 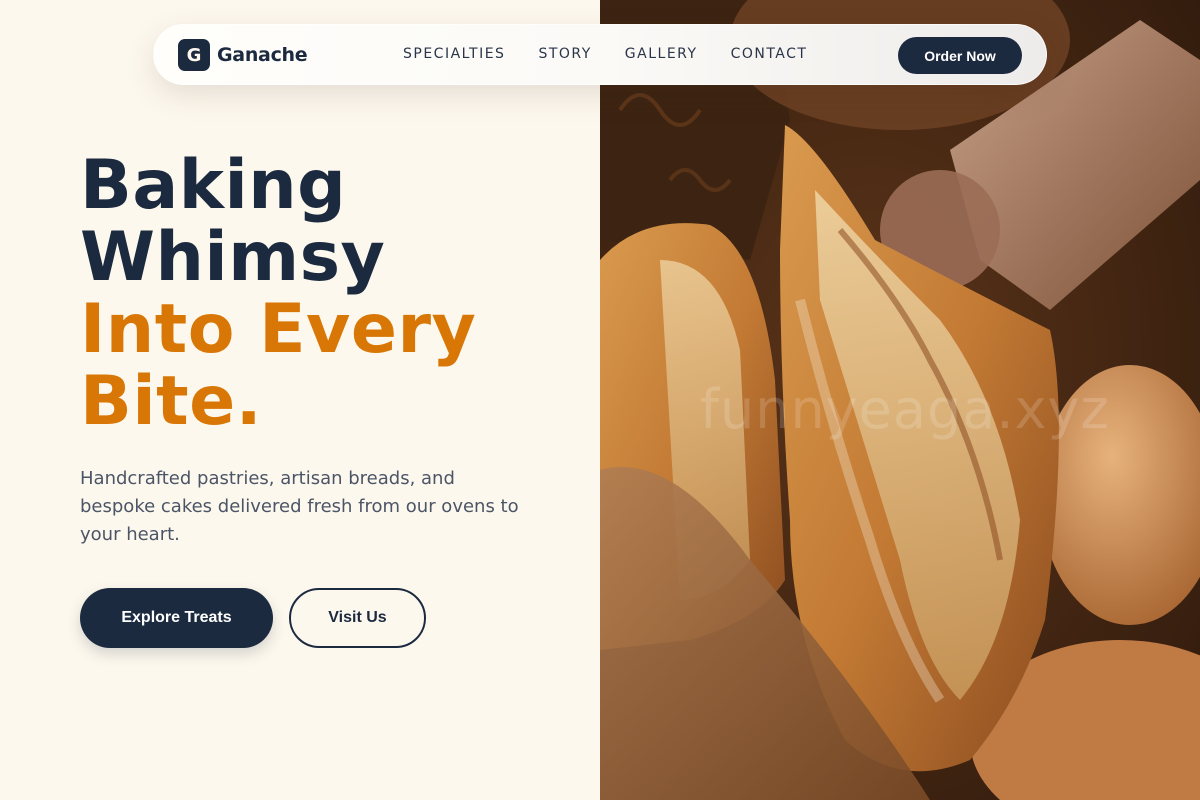 I want to click on logo-icon: G, so click(x=194, y=55).